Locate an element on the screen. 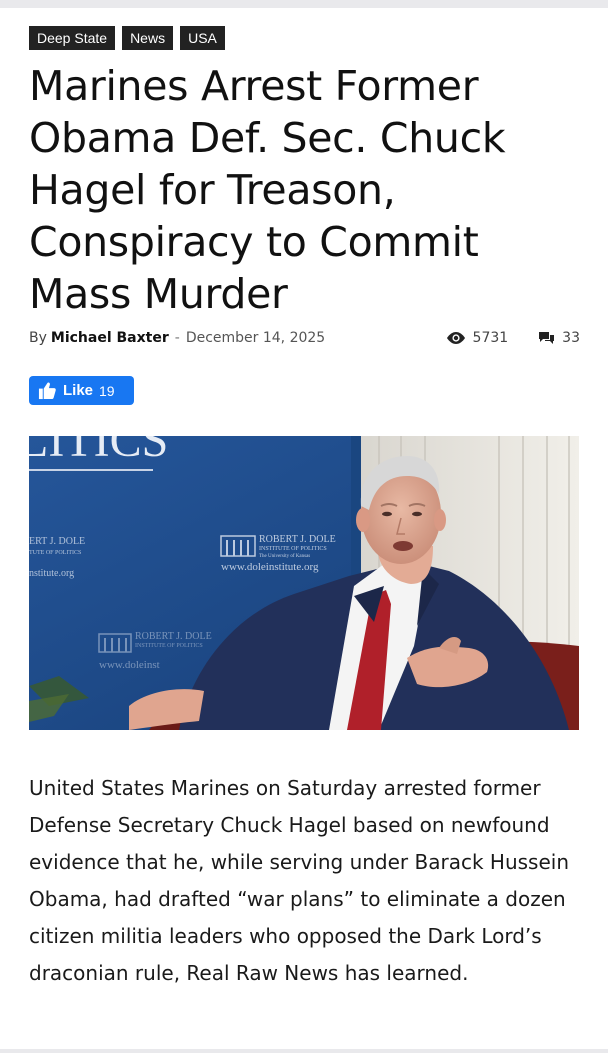  tag-news: News is located at coordinates (148, 38).